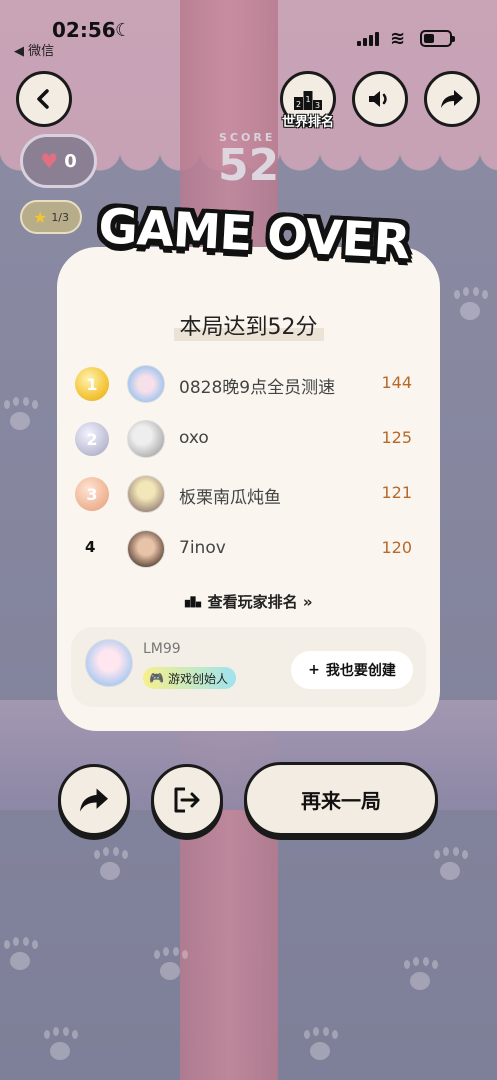 The height and width of the screenshot is (1080, 497). Describe the element at coordinates (317, 105) in the screenshot. I see `svg-text: 3` at that location.